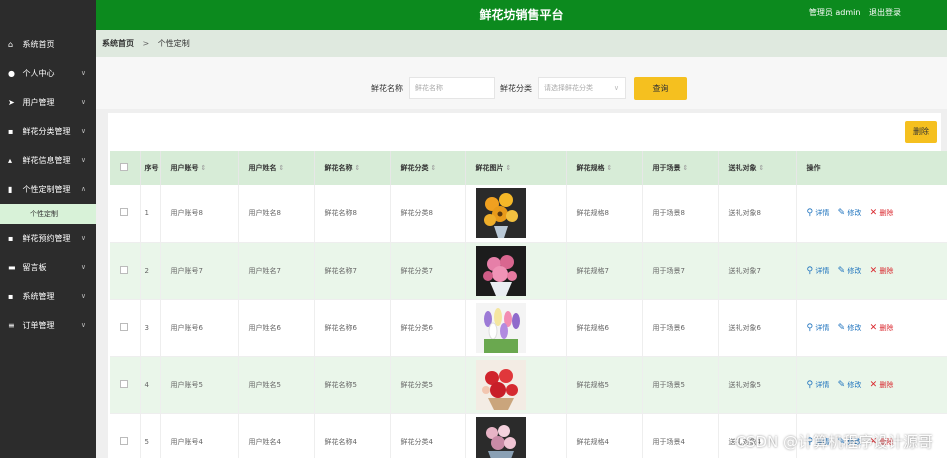 This screenshot has width=947, height=458. What do you see at coordinates (757, 168) in the screenshot?
I see `column-header-recipient: 送礼对象 ⇕` at bounding box center [757, 168].